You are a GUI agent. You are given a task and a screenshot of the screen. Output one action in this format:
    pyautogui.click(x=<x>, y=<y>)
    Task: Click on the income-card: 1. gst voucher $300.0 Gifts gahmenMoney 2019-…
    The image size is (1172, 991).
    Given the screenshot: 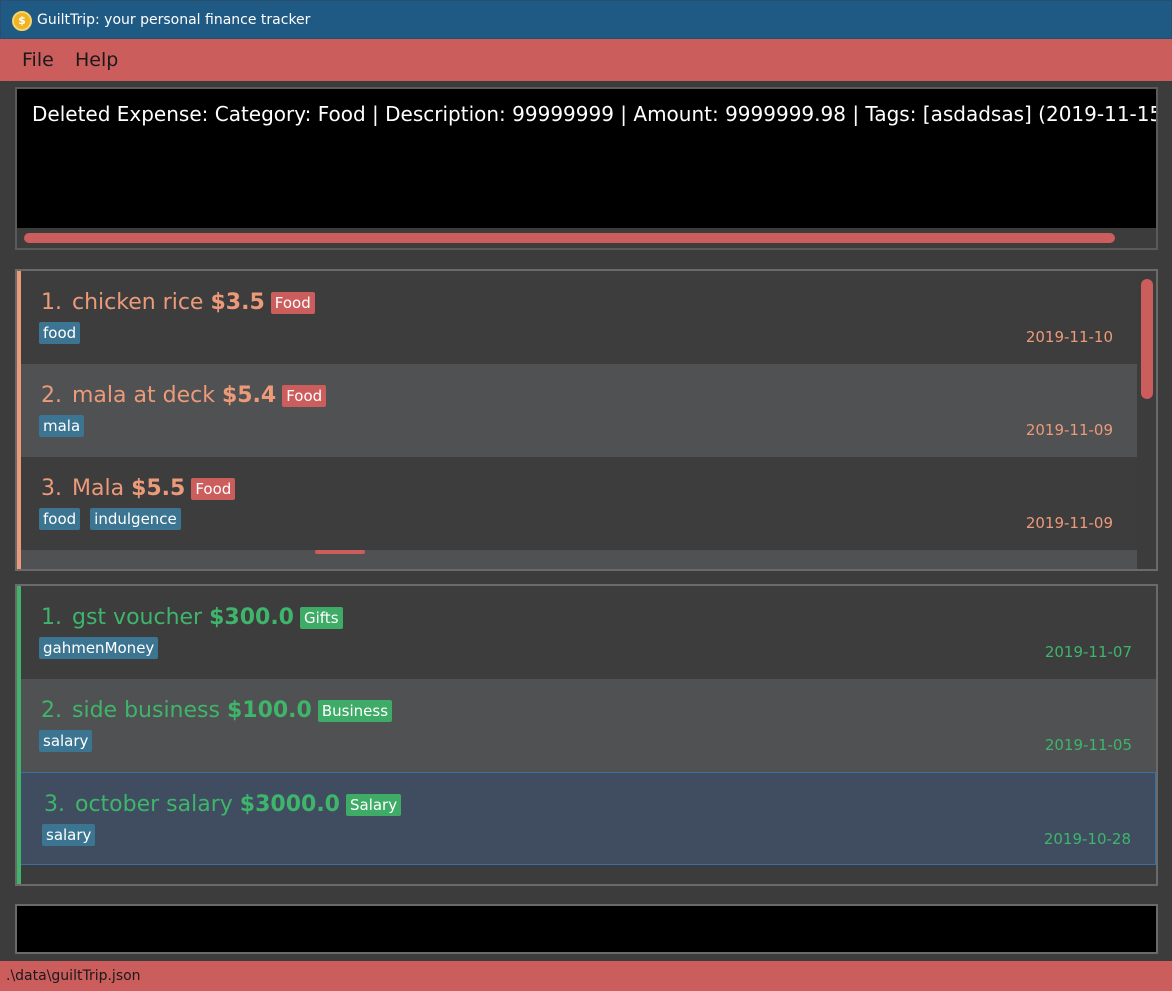 What is the action you would take?
    pyautogui.click(x=586, y=632)
    